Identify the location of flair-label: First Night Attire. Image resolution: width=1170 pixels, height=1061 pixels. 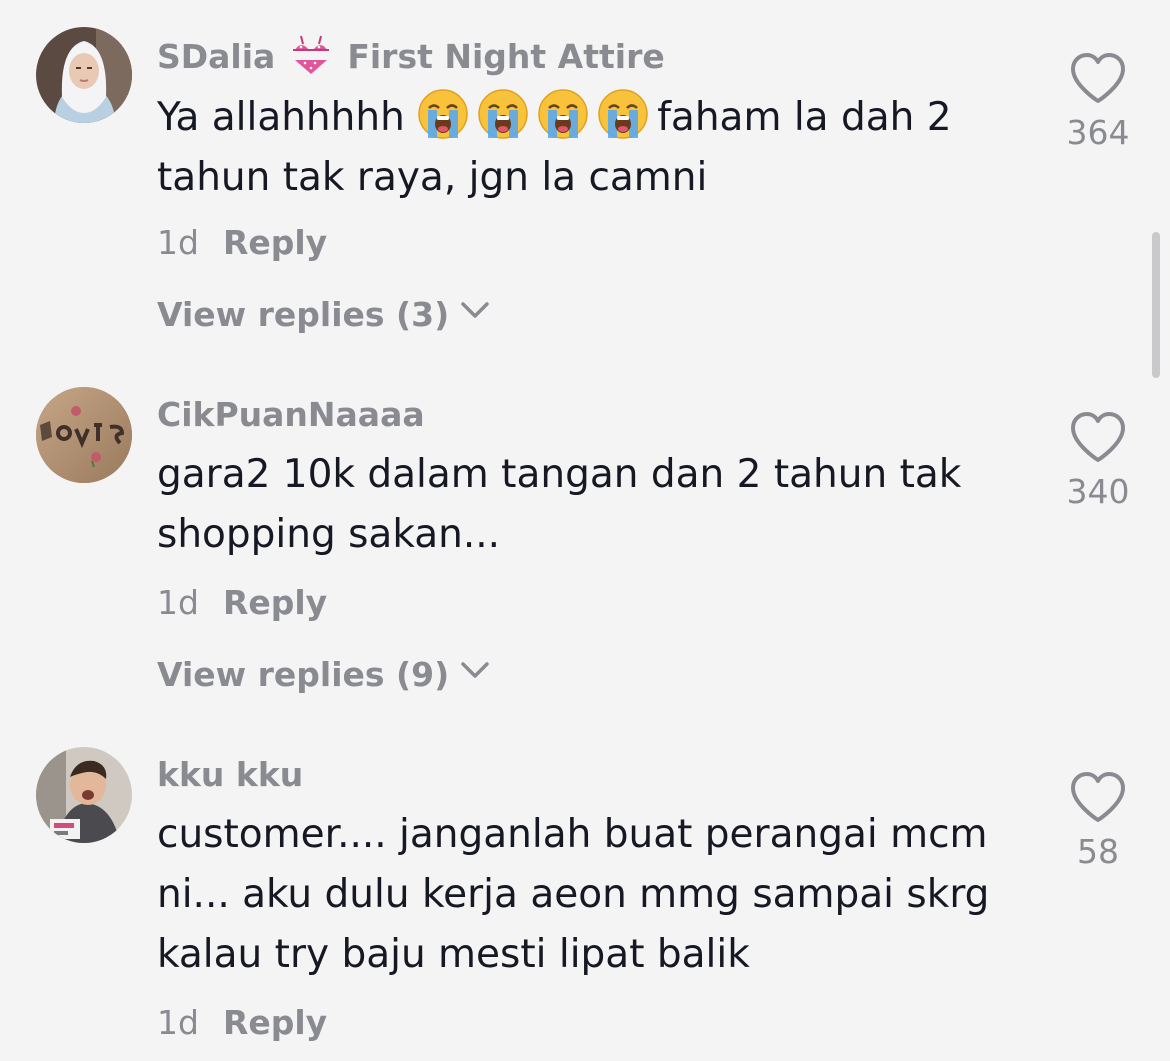
(505, 56).